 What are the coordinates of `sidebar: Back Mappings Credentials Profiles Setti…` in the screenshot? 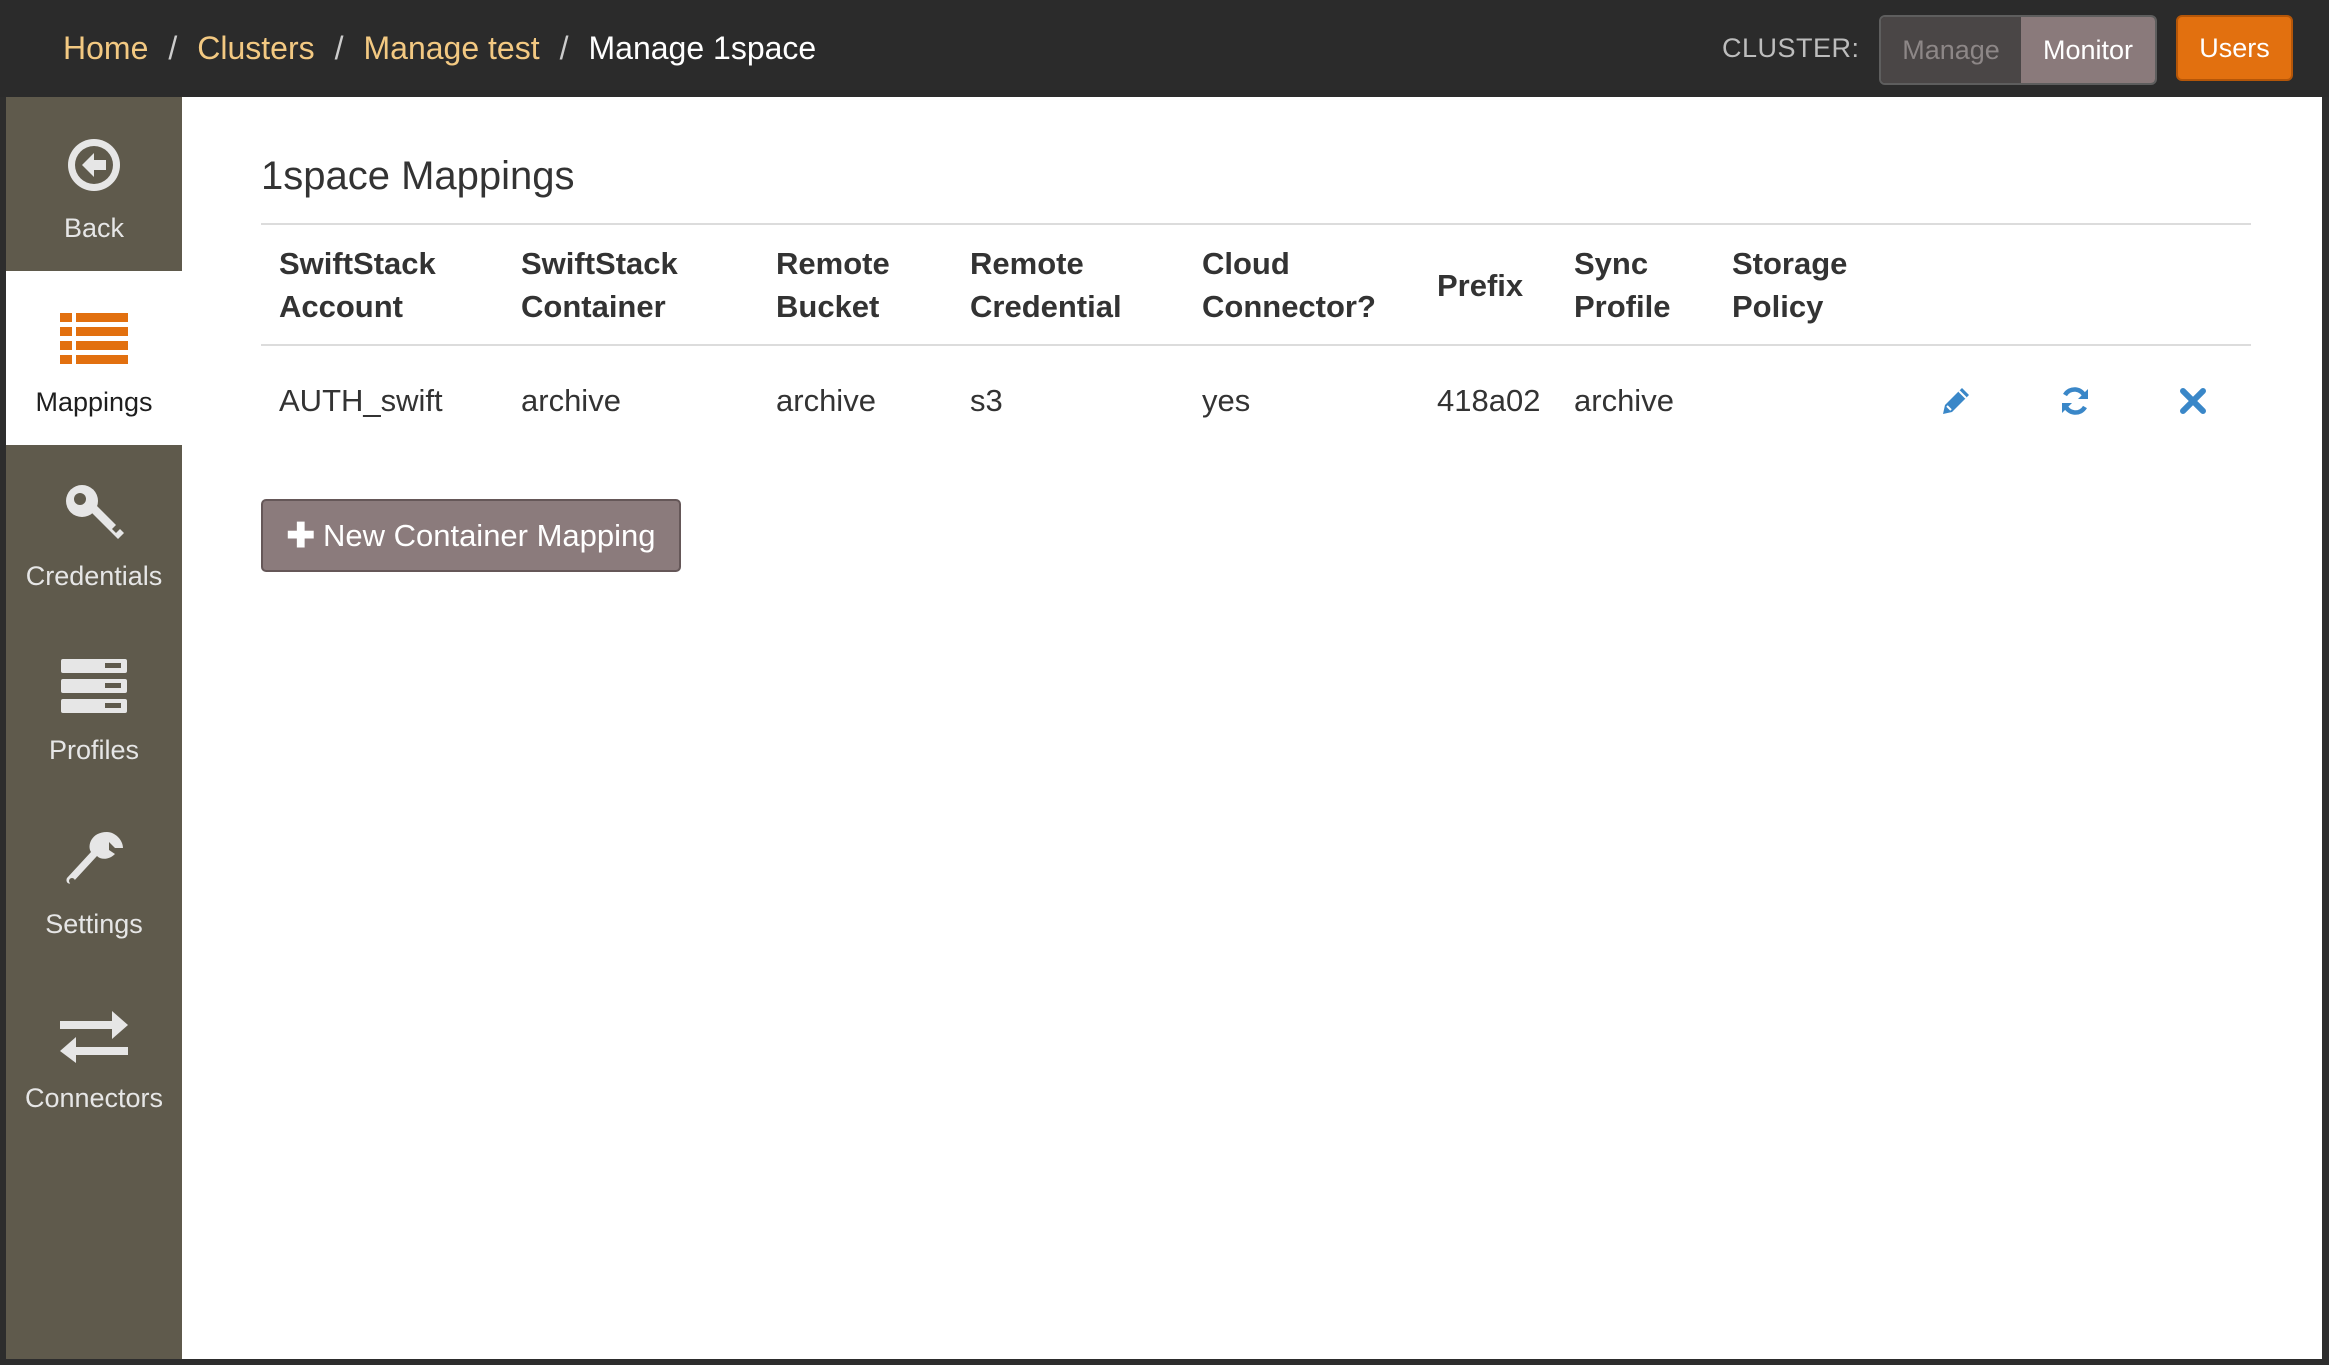 It's located at (94, 728).